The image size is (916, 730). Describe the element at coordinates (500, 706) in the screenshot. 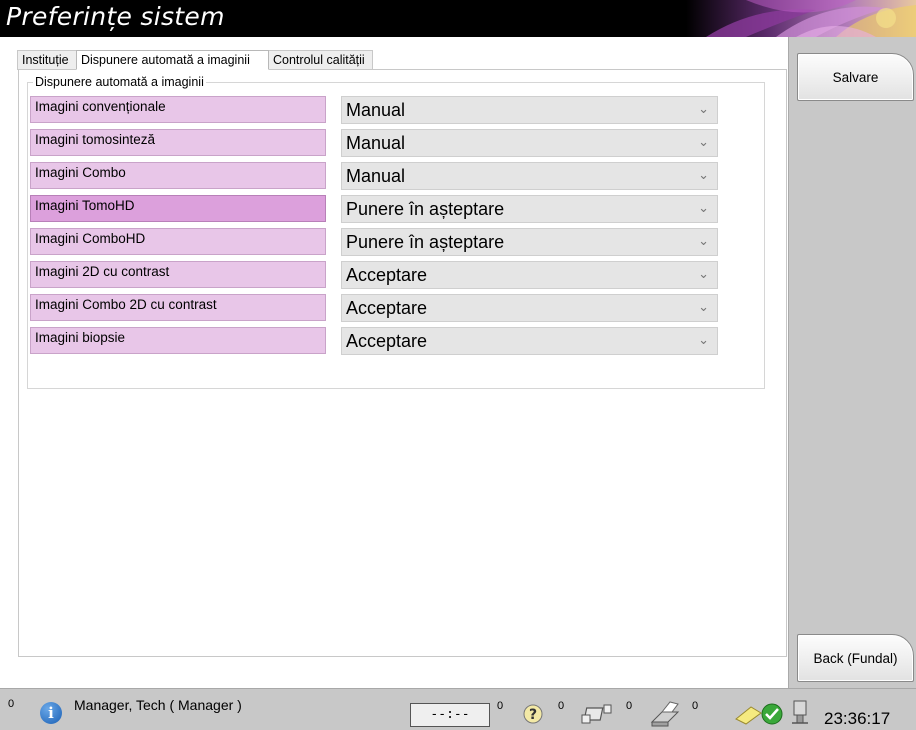

I see `timer-count: 0` at that location.